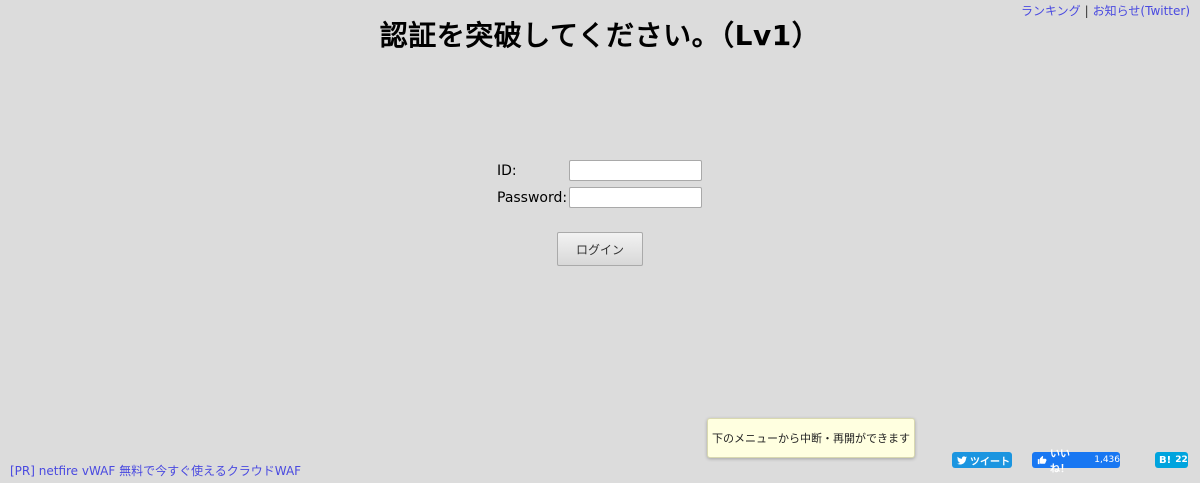  What do you see at coordinates (155, 471) in the screenshot?
I see `pr-link: [PR] netfire vWAF 無料で今すぐ使えるクラウドWAF` at bounding box center [155, 471].